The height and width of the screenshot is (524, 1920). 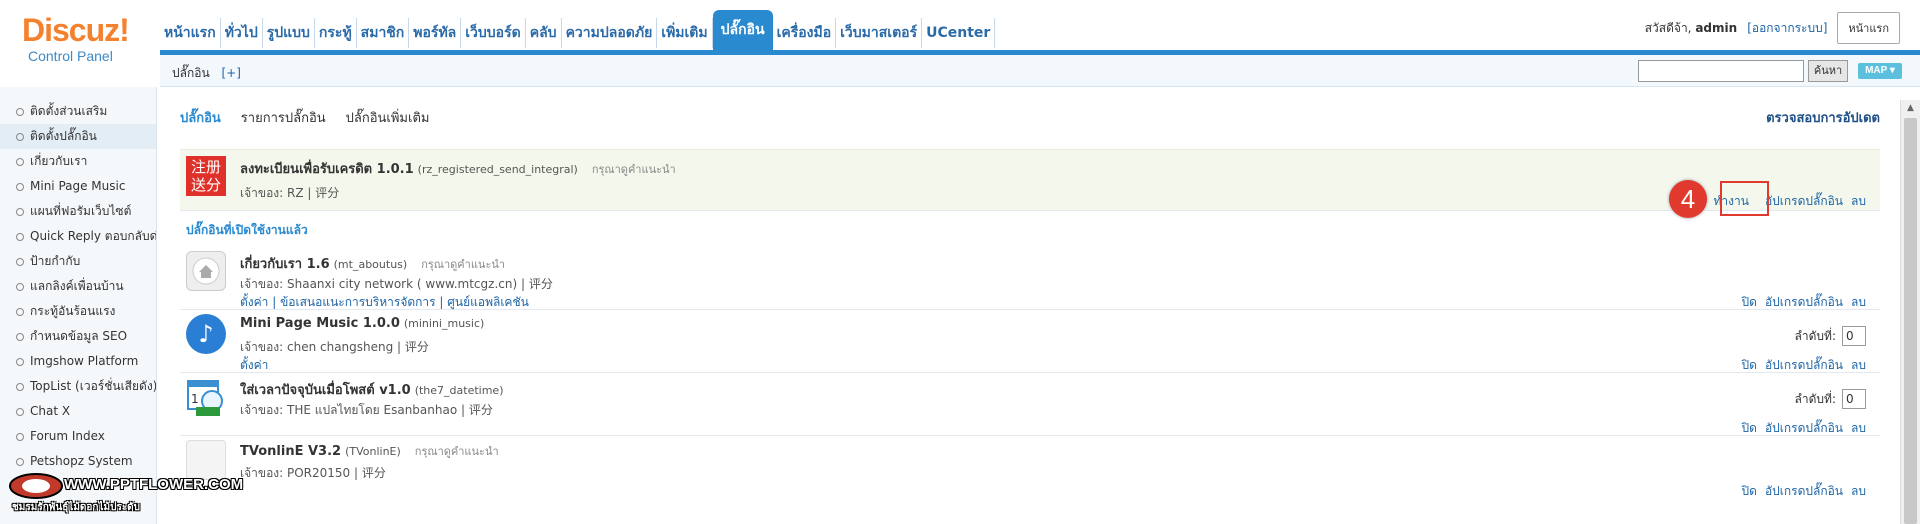 I want to click on register-points-icon: 注册 送分, so click(x=206, y=176).